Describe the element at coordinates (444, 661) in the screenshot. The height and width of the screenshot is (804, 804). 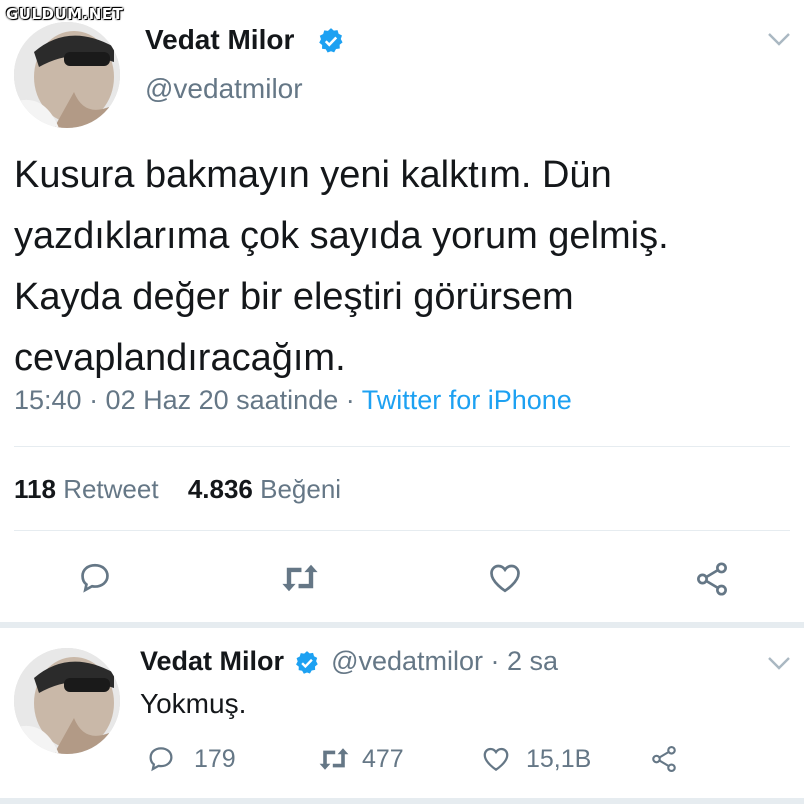
I see `reply-handle-time: @vedatmilor · 2 sa` at that location.